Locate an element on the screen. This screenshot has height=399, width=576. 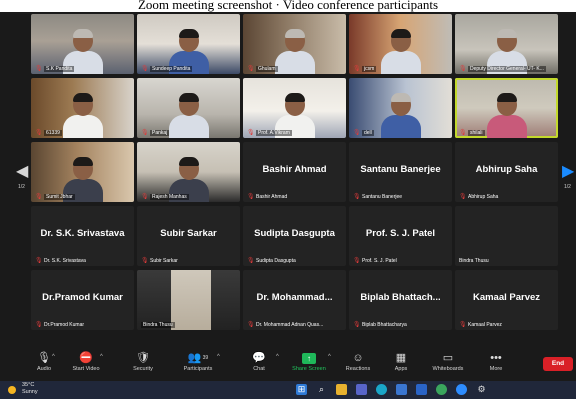
participant-name-label: Santanu Banerjee is located at coordinates (382, 197).